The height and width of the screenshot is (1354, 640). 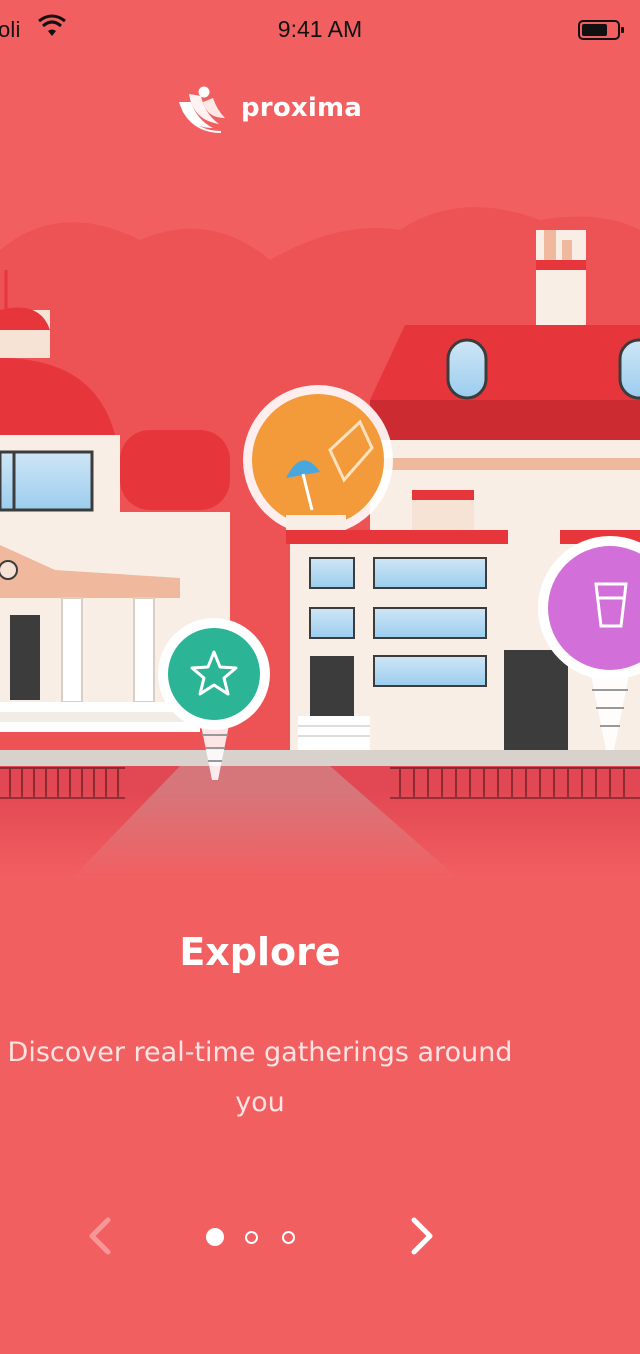 I want to click on page-indicator, so click(x=250, y=1237).